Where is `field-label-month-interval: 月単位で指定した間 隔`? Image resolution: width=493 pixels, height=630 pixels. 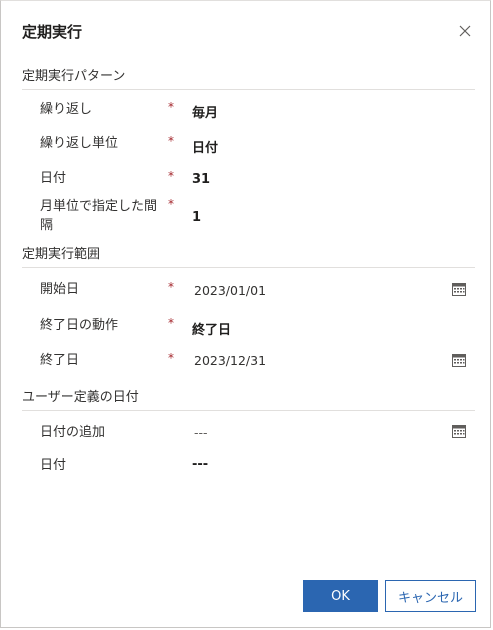
field-label-month-interval: 月単位で指定した間 隔 is located at coordinates (98, 216).